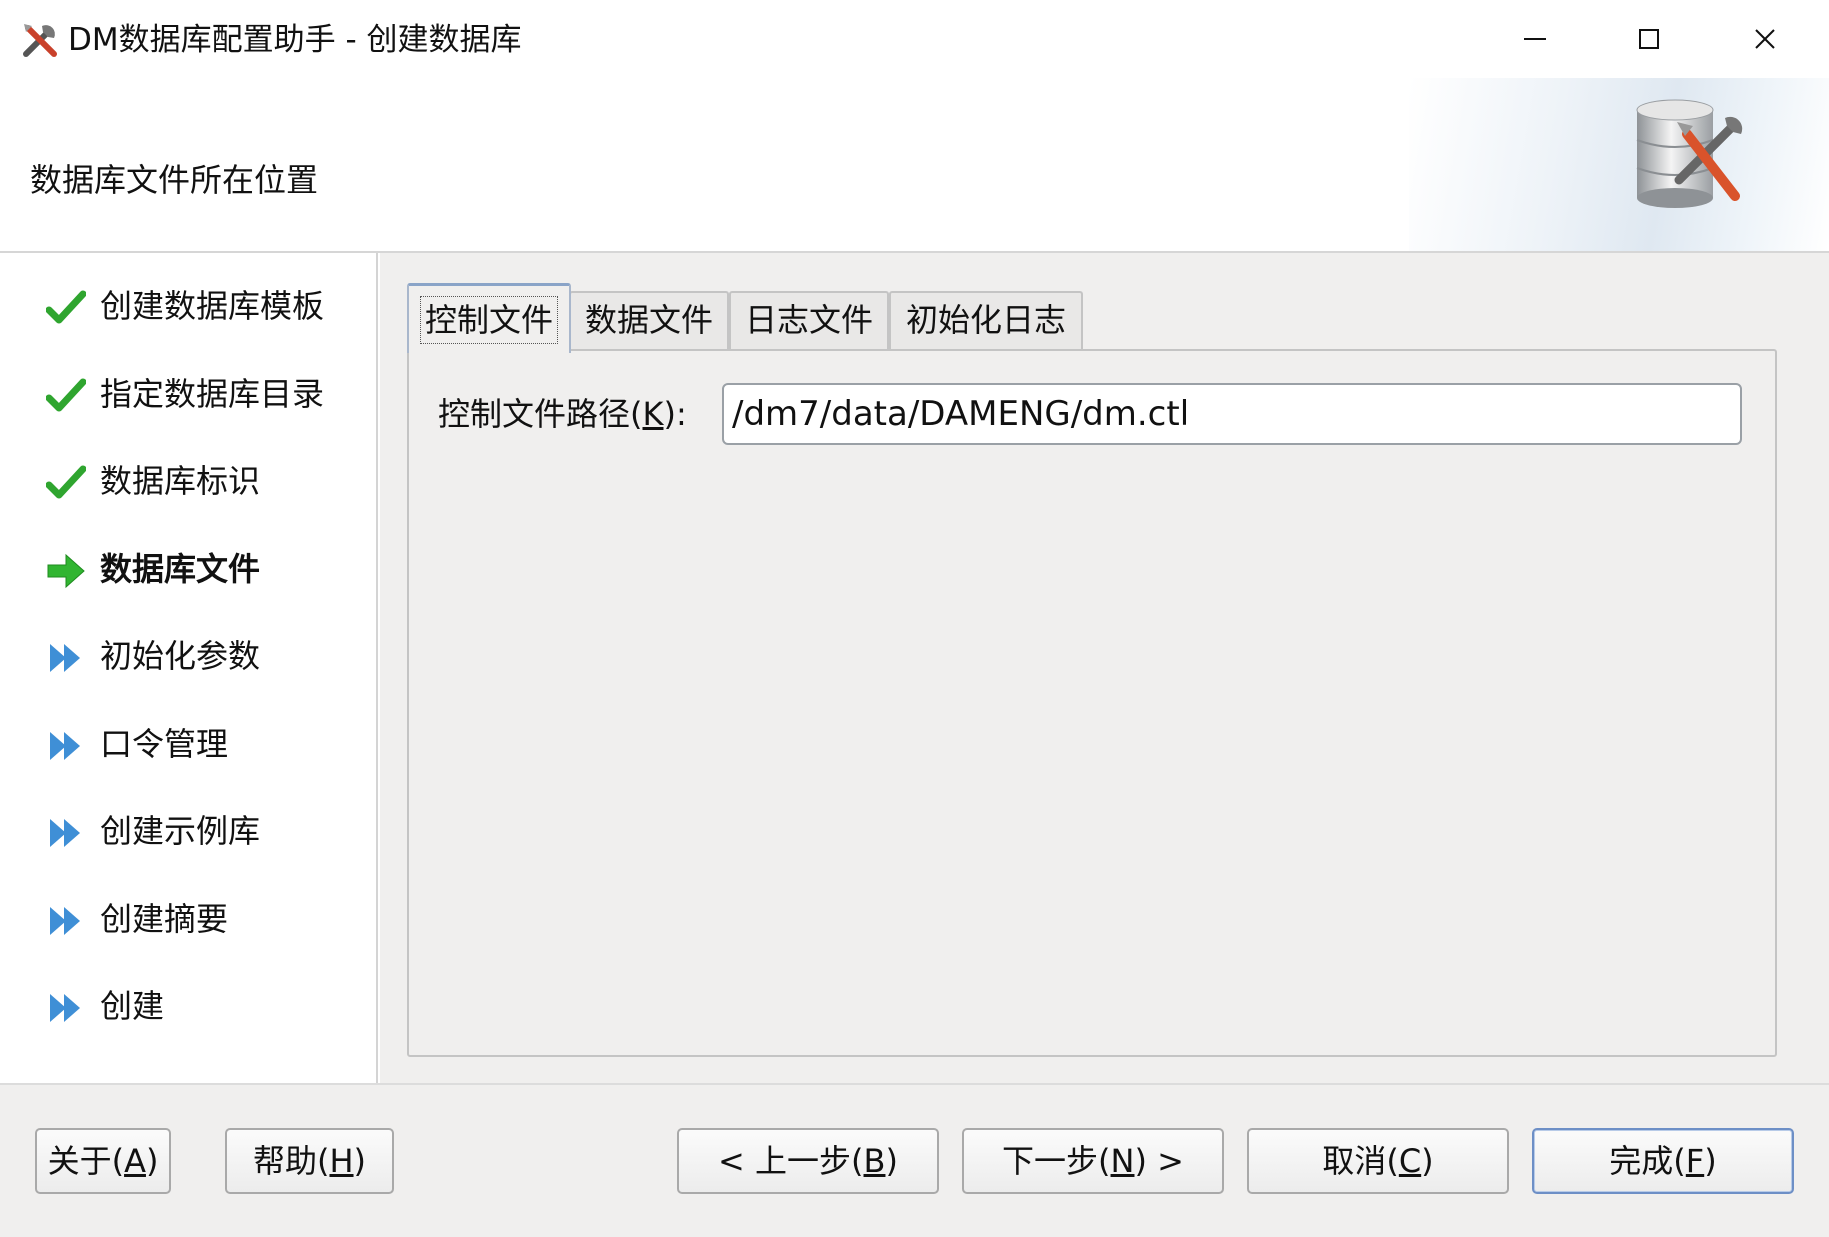 This screenshot has width=1829, height=1237. I want to click on finish-button: 完成(F), so click(1663, 1161).